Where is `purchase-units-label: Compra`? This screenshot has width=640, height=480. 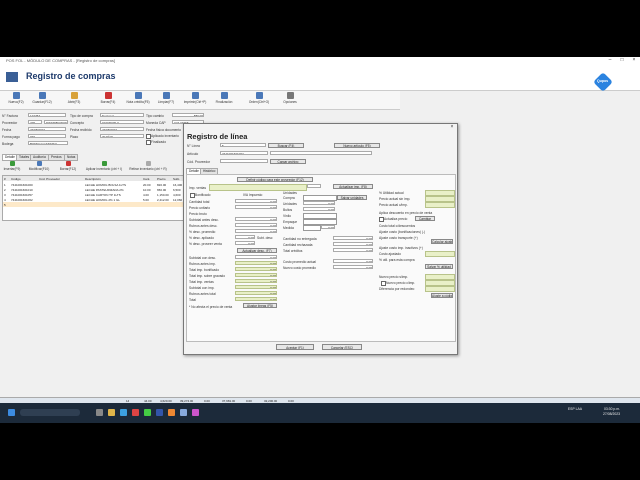 purchase-units-label: Compra is located at coordinates (289, 198).